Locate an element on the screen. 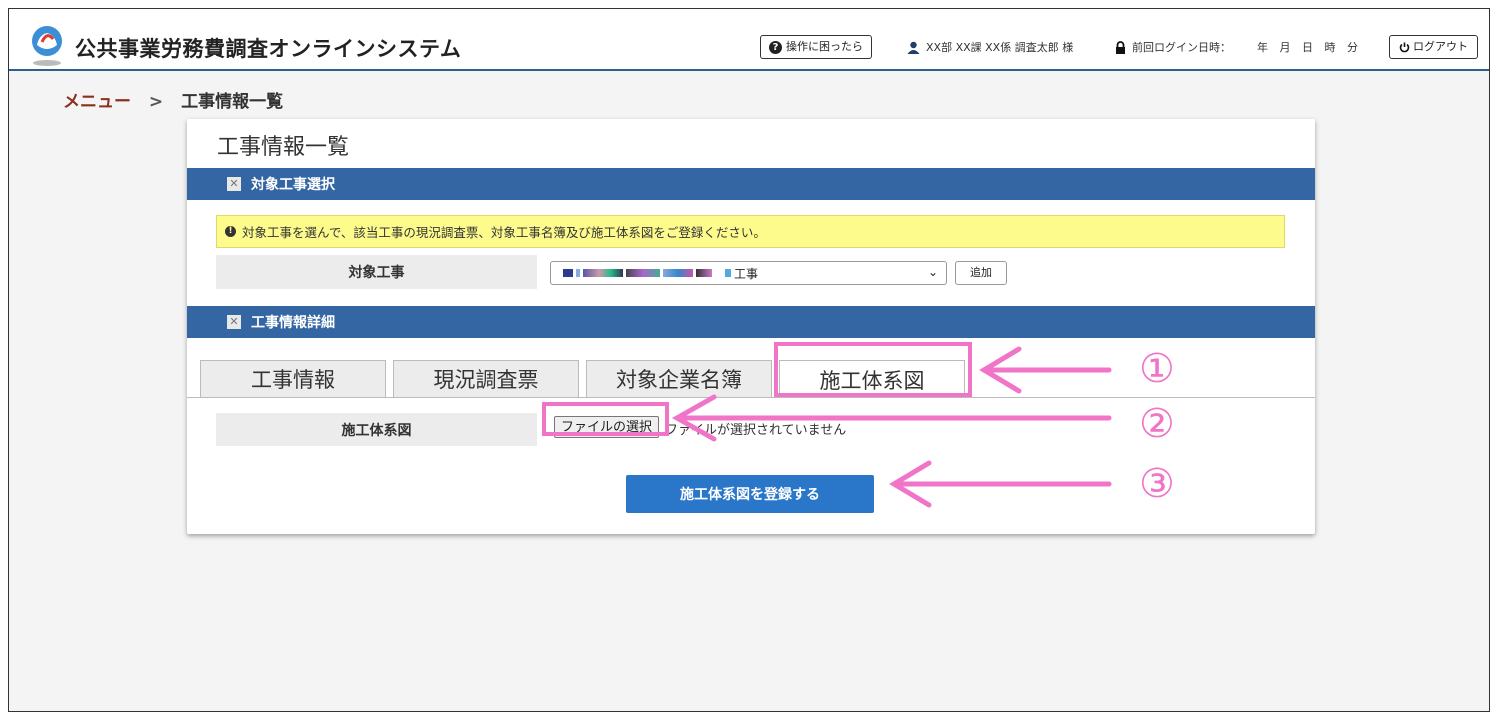  annotation-arrows is located at coordinates (891, 427).